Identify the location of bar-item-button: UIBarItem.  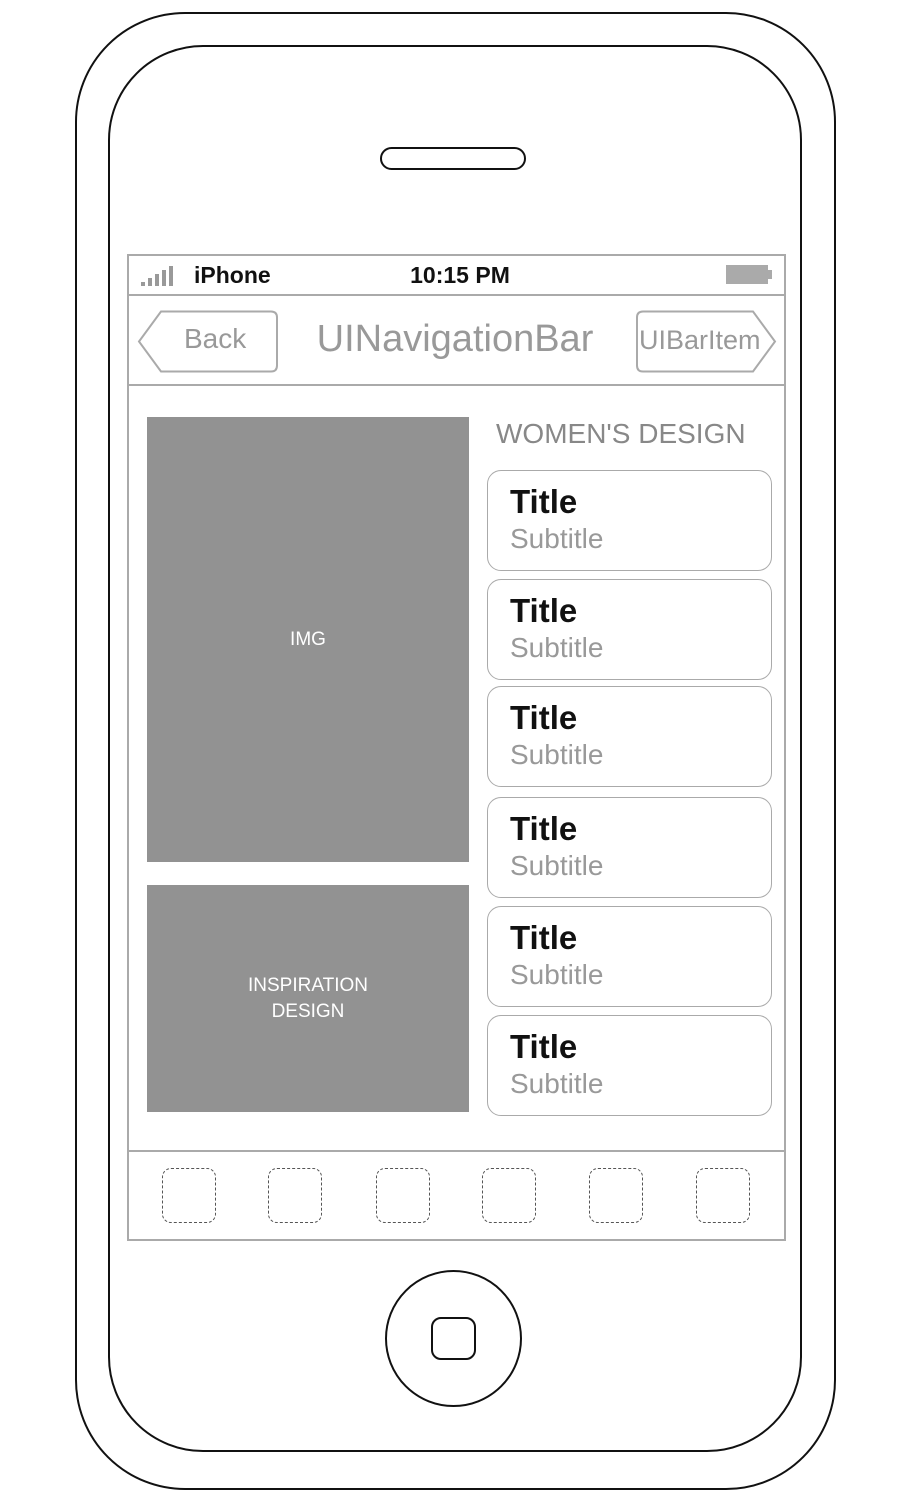
(706, 341).